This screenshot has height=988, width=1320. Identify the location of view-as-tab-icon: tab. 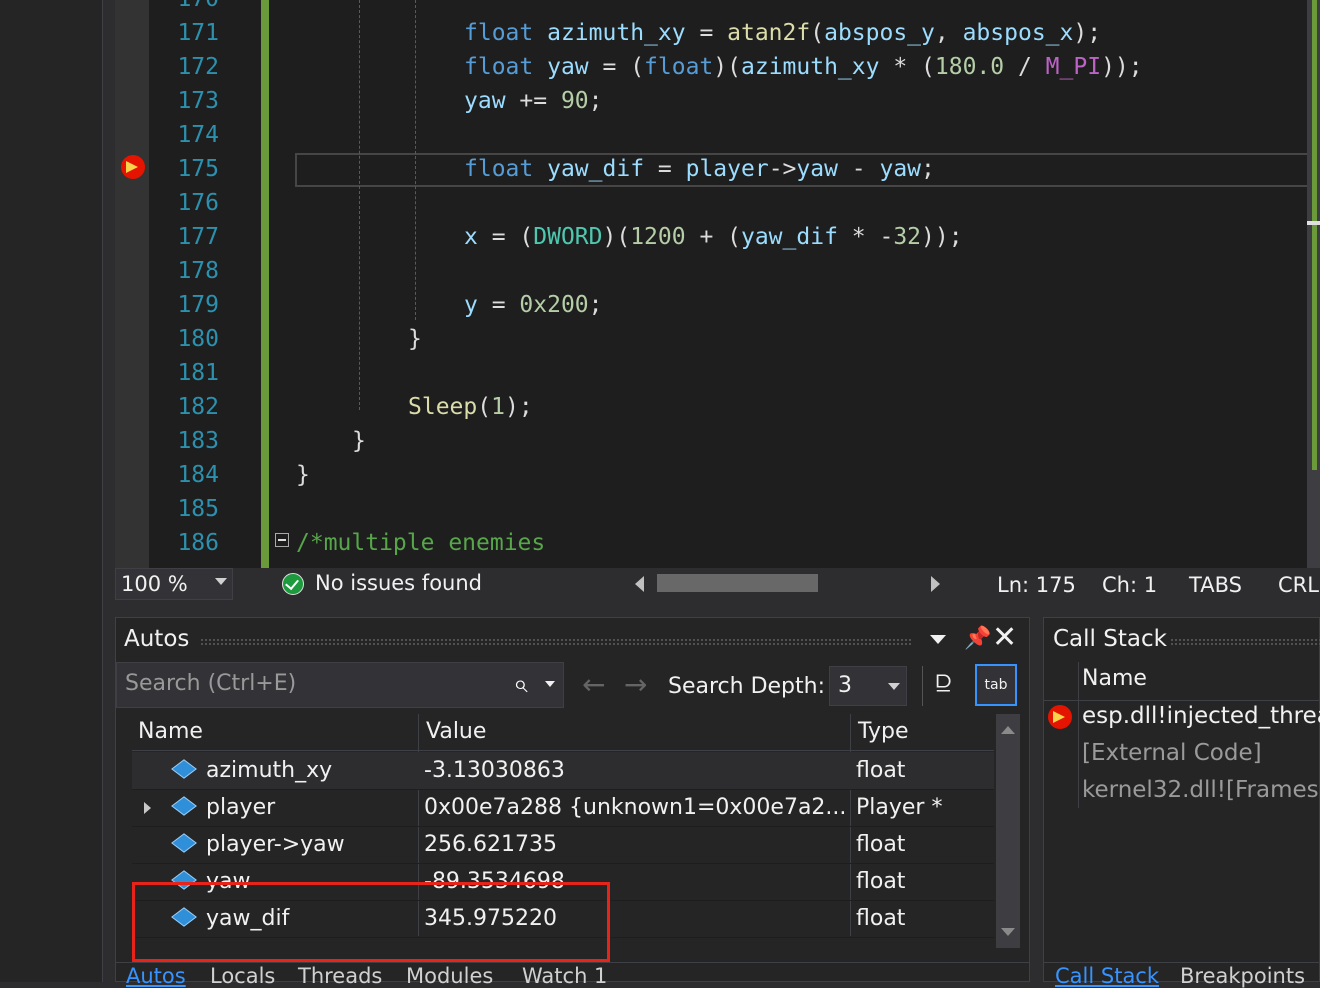
(996, 685).